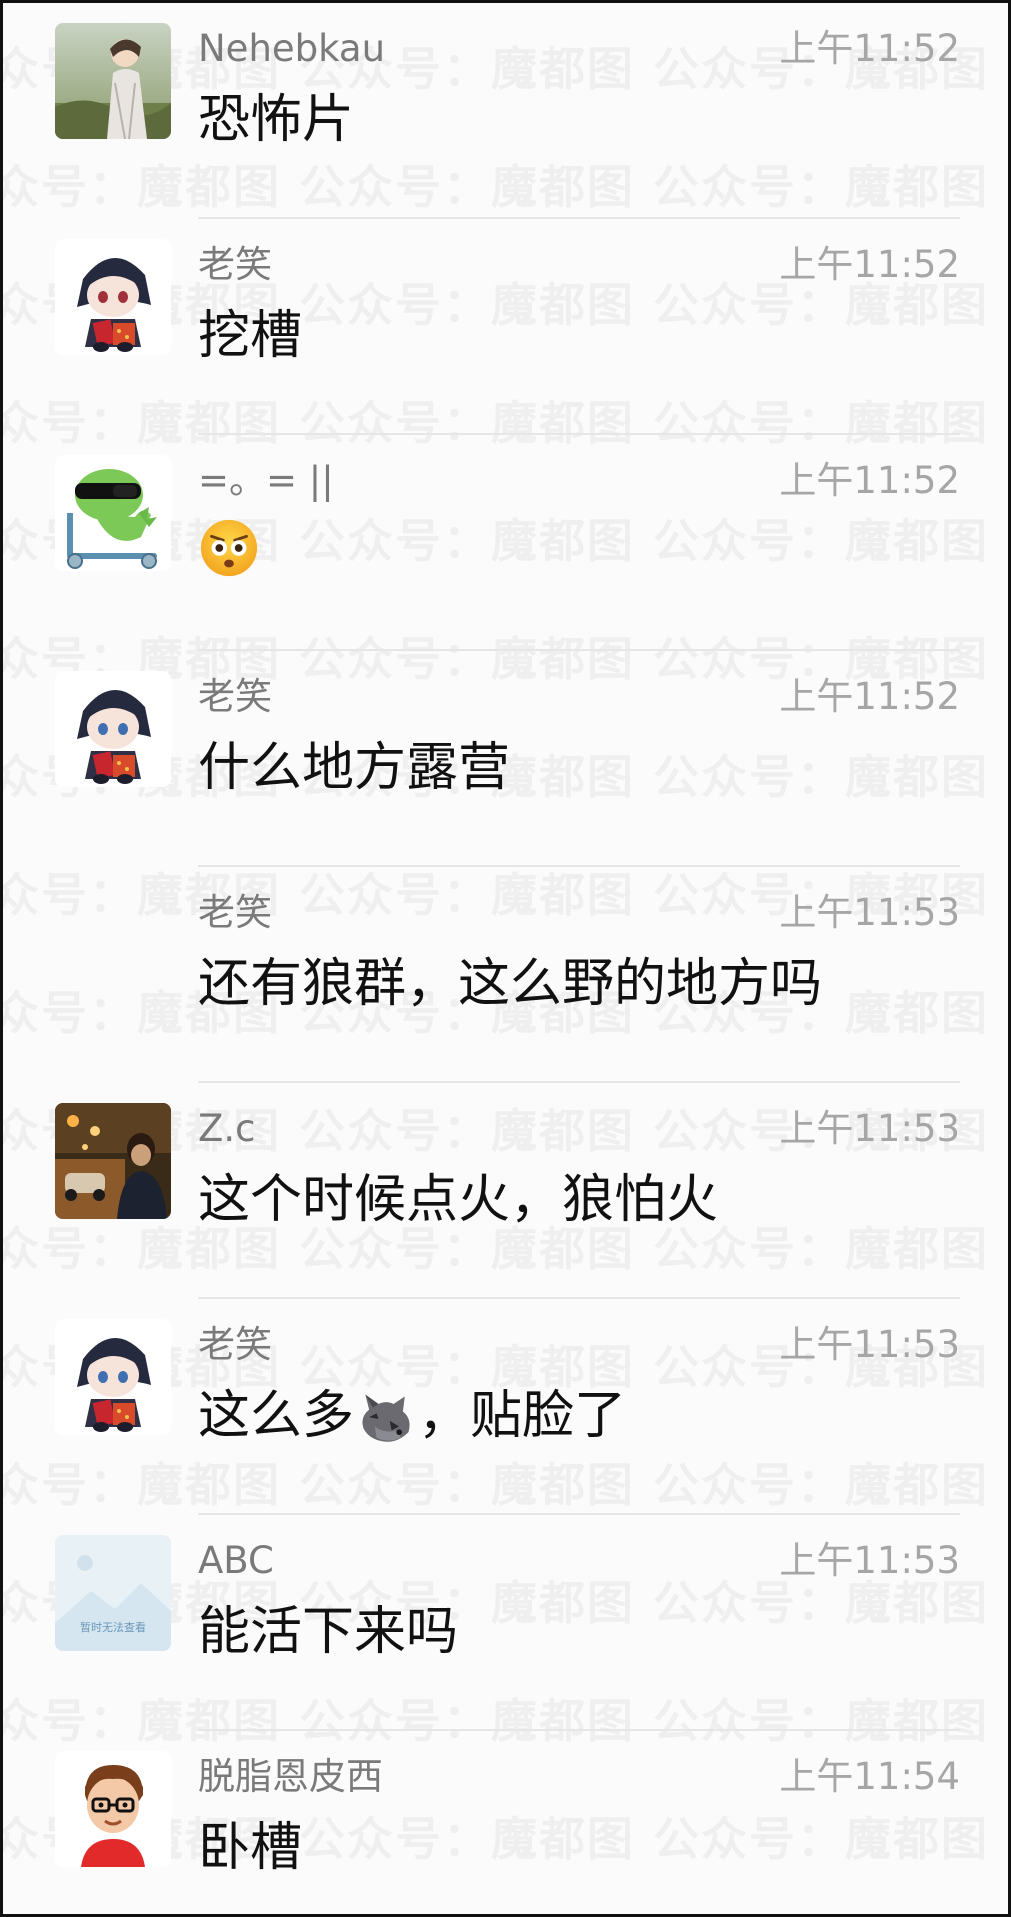  I want to click on anime-boy-avatar-icon, so click(113, 81).